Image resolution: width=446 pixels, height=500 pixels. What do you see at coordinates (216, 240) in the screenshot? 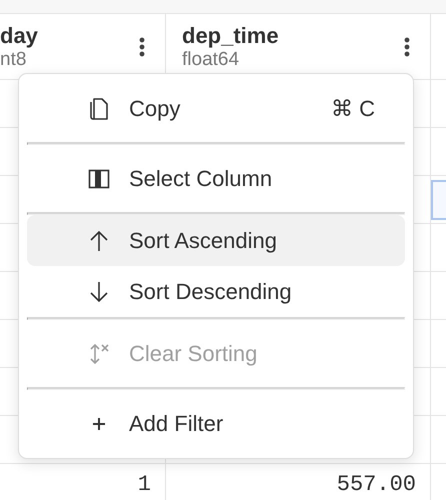
I see `menu-item: Sort Ascending` at bounding box center [216, 240].